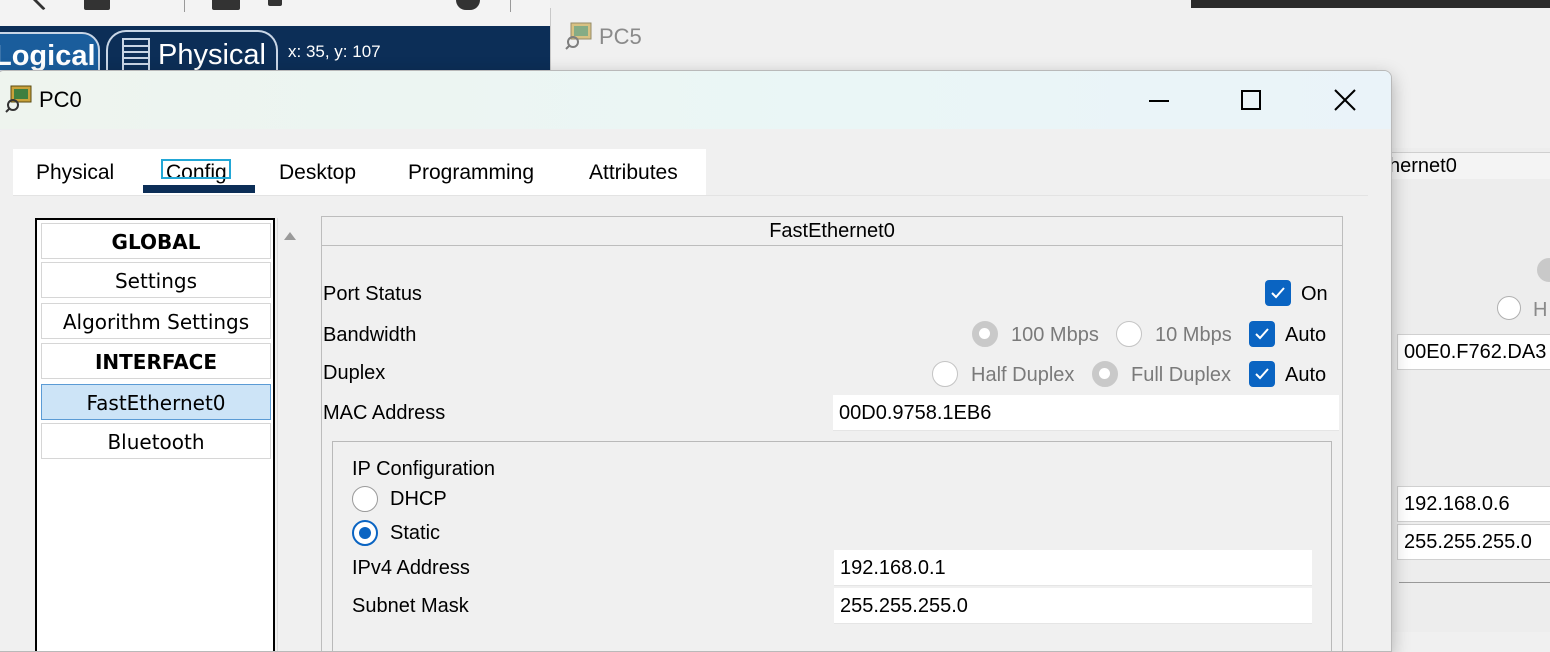 This screenshot has width=1550, height=652. I want to click on scroll-up-icon, so click(290, 236).